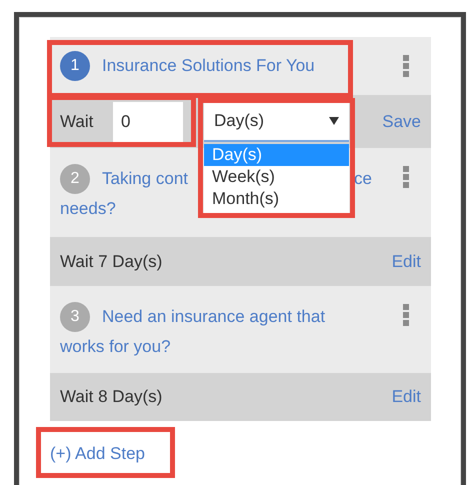 This screenshot has height=485, width=467. I want to click on wait-label: Wait, so click(77, 121).